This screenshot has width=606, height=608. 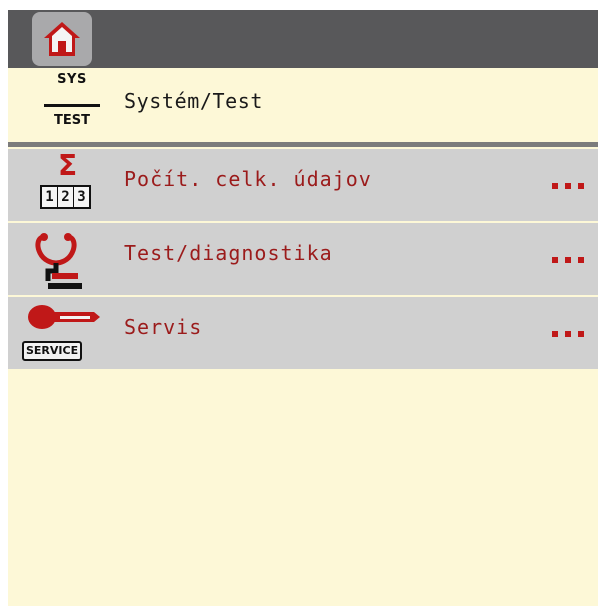 I want to click on counter-digit: 3, so click(x=81, y=197).